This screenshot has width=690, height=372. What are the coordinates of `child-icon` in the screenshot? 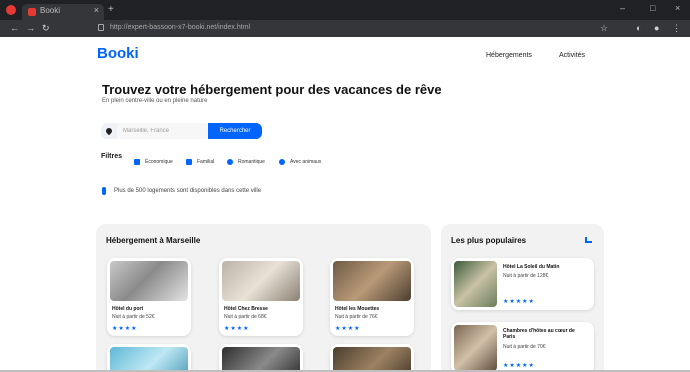 It's located at (189, 162).